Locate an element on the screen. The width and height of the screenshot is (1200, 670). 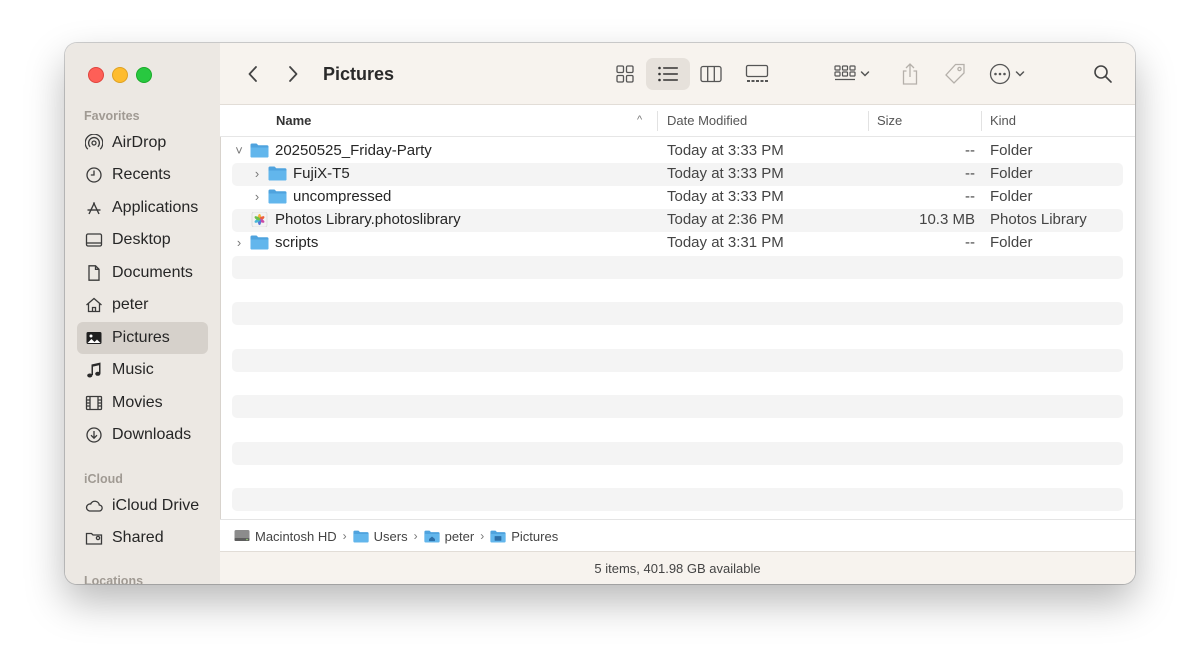
sidebar-item-home: peter is located at coordinates (142, 305).